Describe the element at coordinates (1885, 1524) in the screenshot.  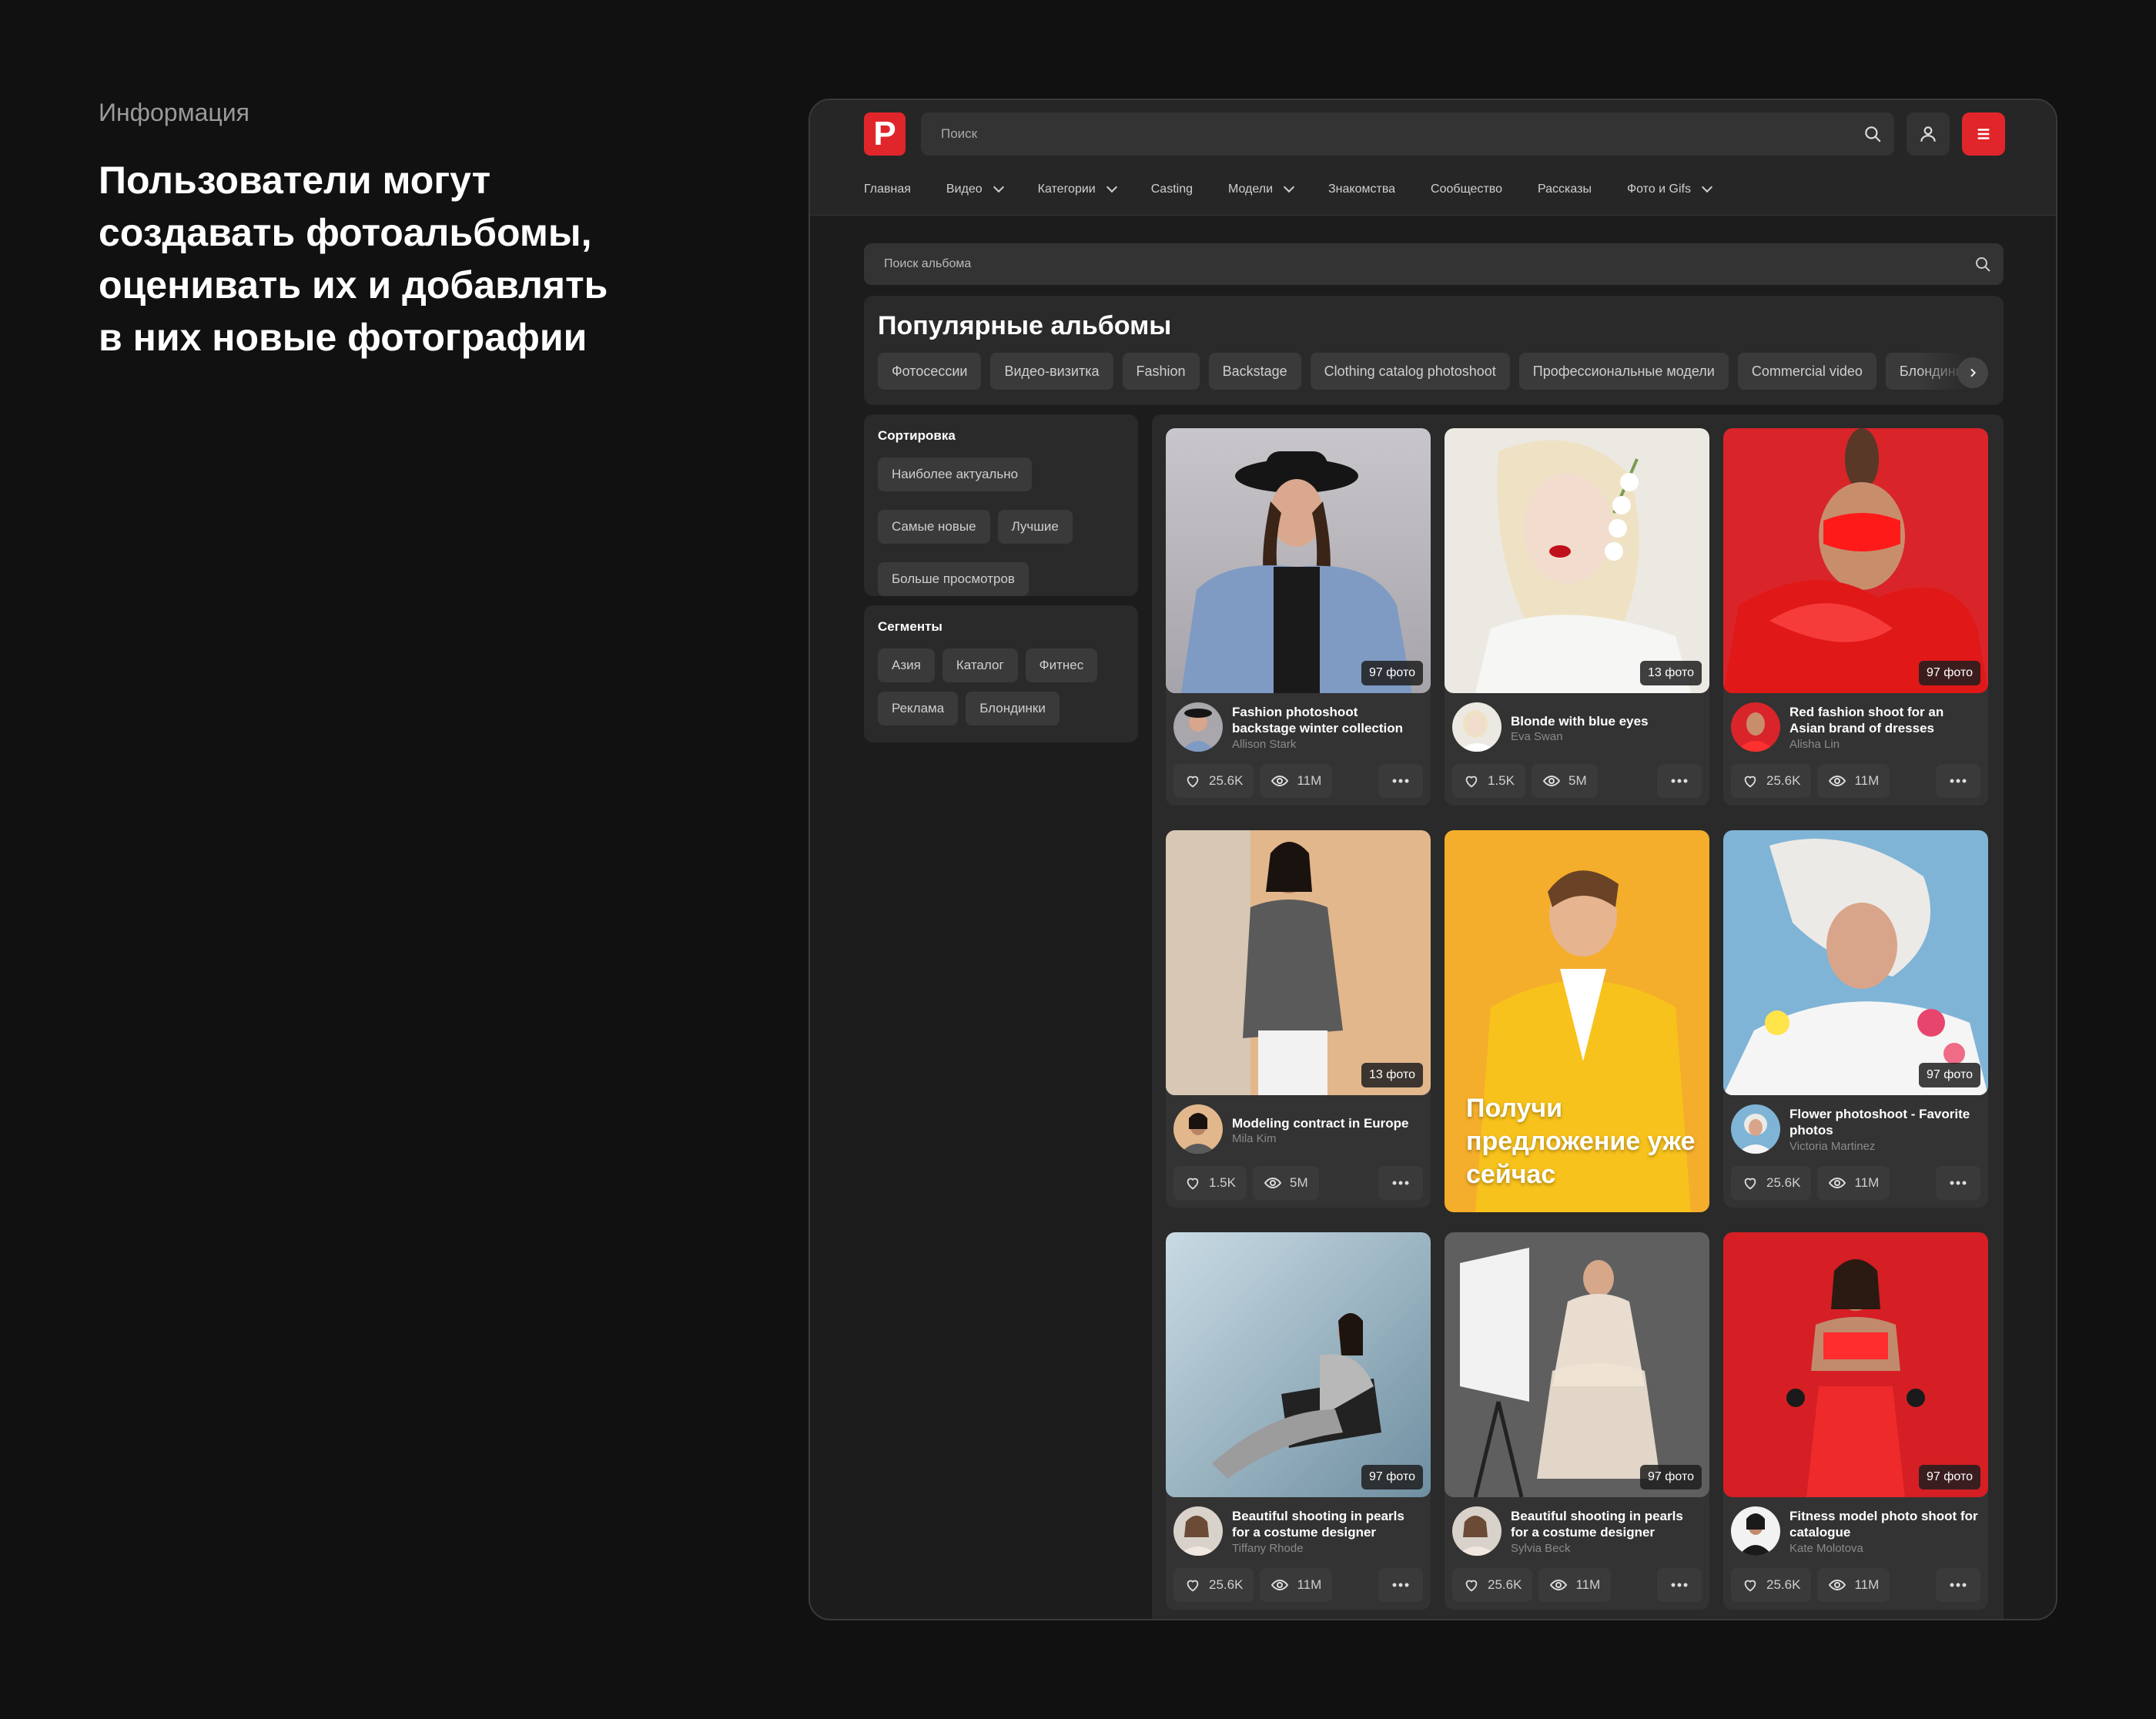
I see `album-title: Fitness model photo shoot for catalogue` at that location.